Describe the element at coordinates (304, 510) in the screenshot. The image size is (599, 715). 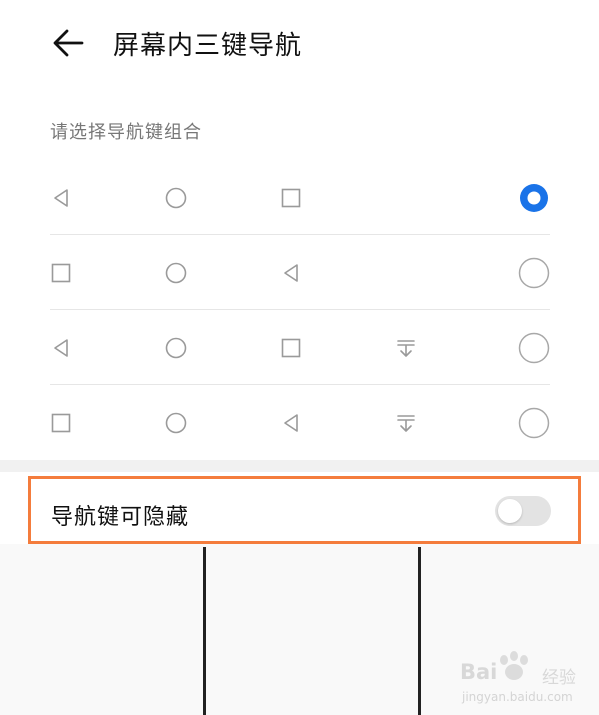
I see `hide-navigation-row: 导航键可隐藏` at that location.